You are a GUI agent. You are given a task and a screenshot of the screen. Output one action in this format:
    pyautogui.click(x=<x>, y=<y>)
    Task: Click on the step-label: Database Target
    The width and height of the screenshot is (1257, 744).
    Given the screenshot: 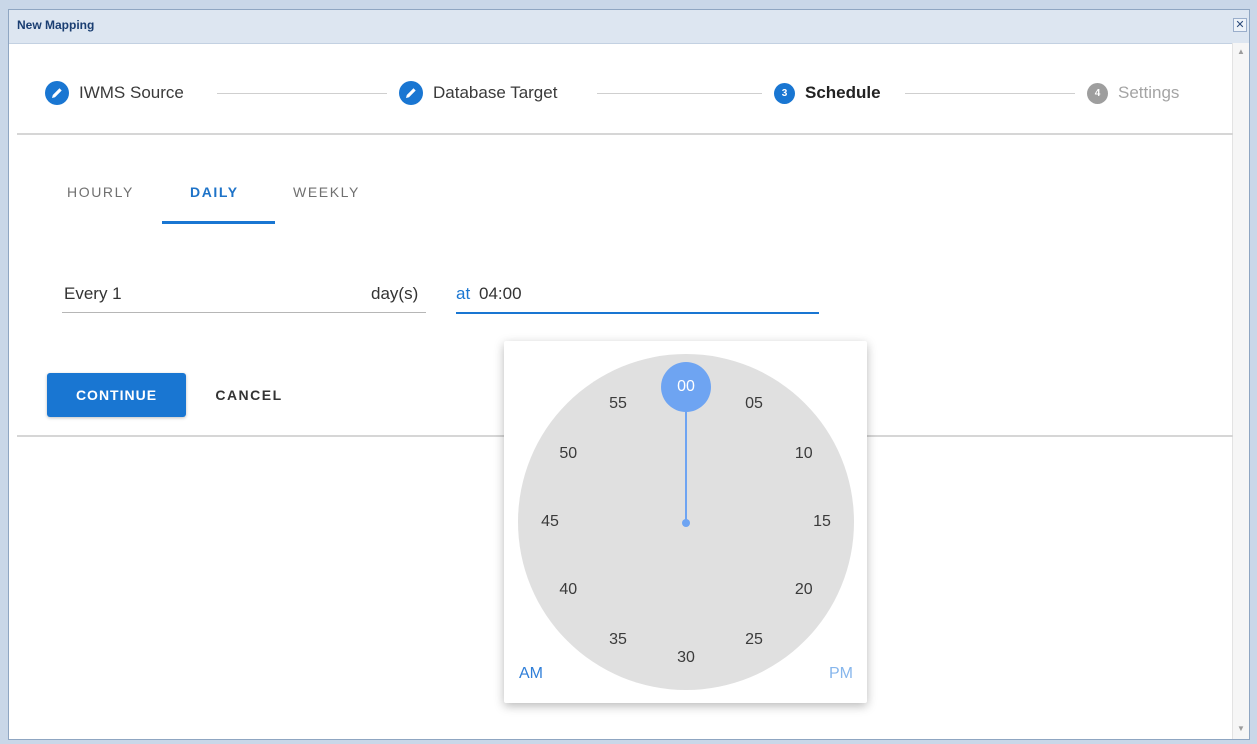 What is the action you would take?
    pyautogui.click(x=495, y=92)
    